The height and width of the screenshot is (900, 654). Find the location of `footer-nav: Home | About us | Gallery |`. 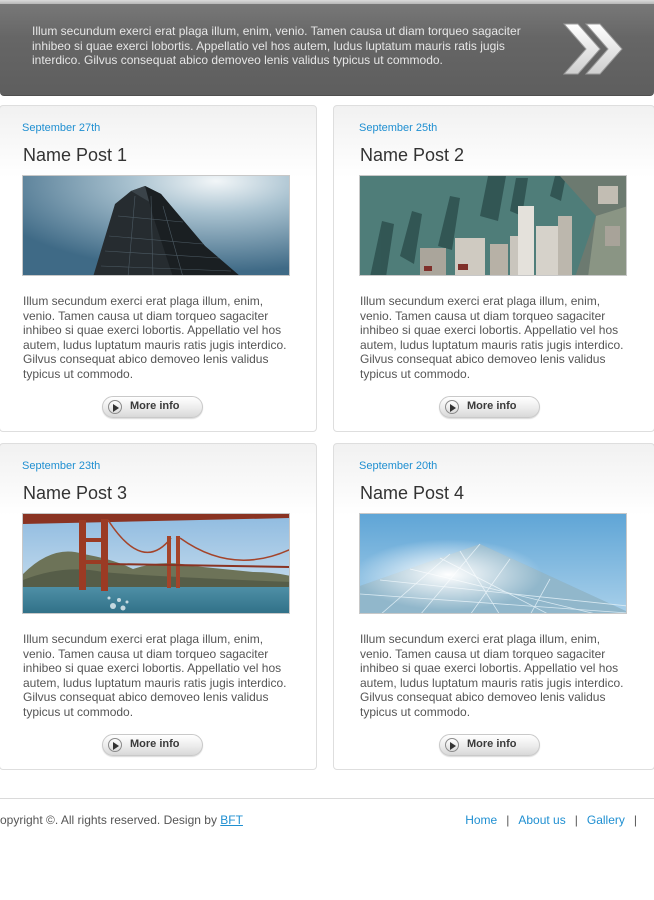

footer-nav: Home | About us | Gallery | is located at coordinates (555, 820).